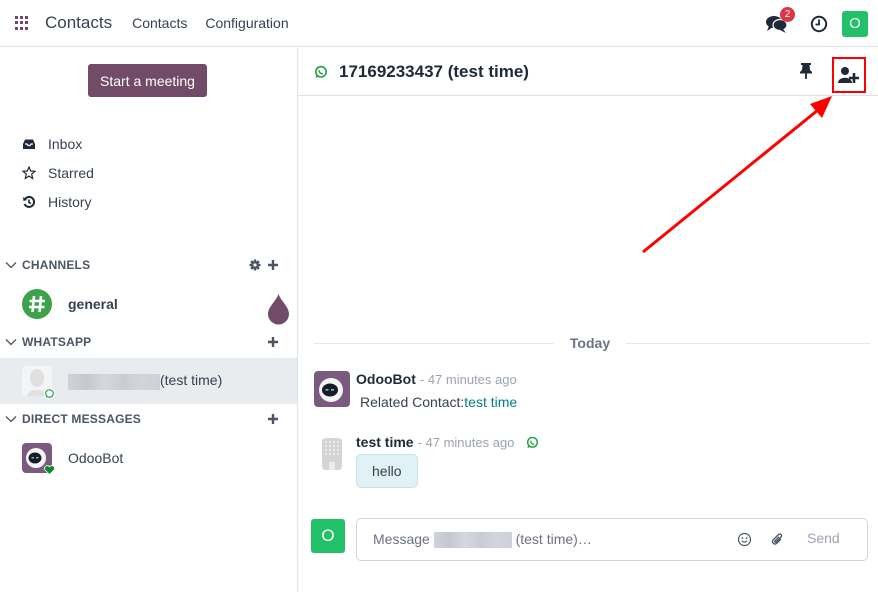 This screenshot has width=878, height=592. Describe the element at coordinates (823, 538) in the screenshot. I see `send-button: Send` at that location.